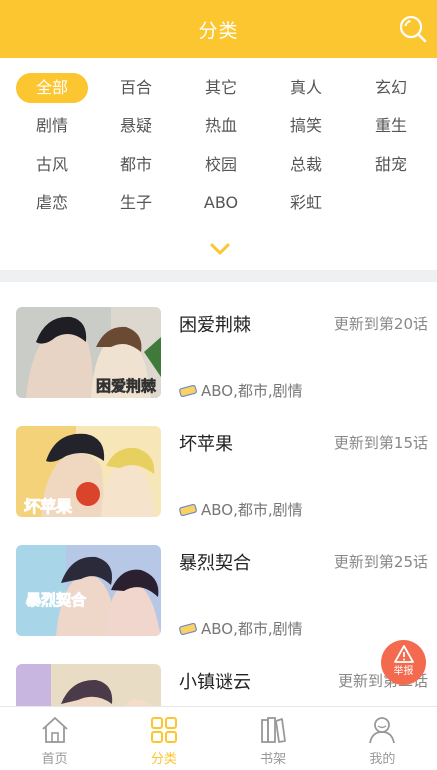  Describe the element at coordinates (274, 730) in the screenshot. I see `bookshelf-icon` at that location.